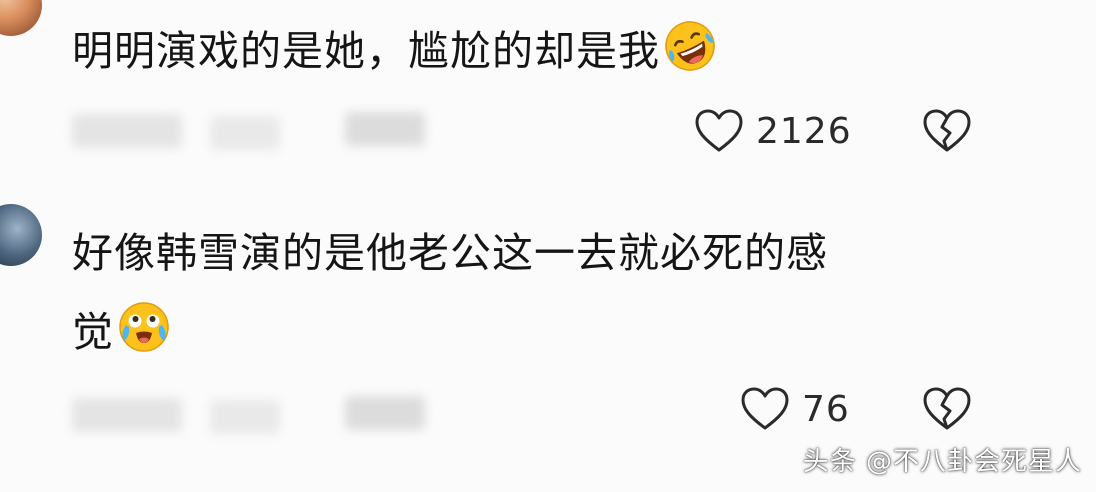 This screenshot has width=1096, height=492. What do you see at coordinates (450, 253) in the screenshot?
I see `comment-text-line: 好像韩雪演的是他老公这一去就必死的感` at bounding box center [450, 253].